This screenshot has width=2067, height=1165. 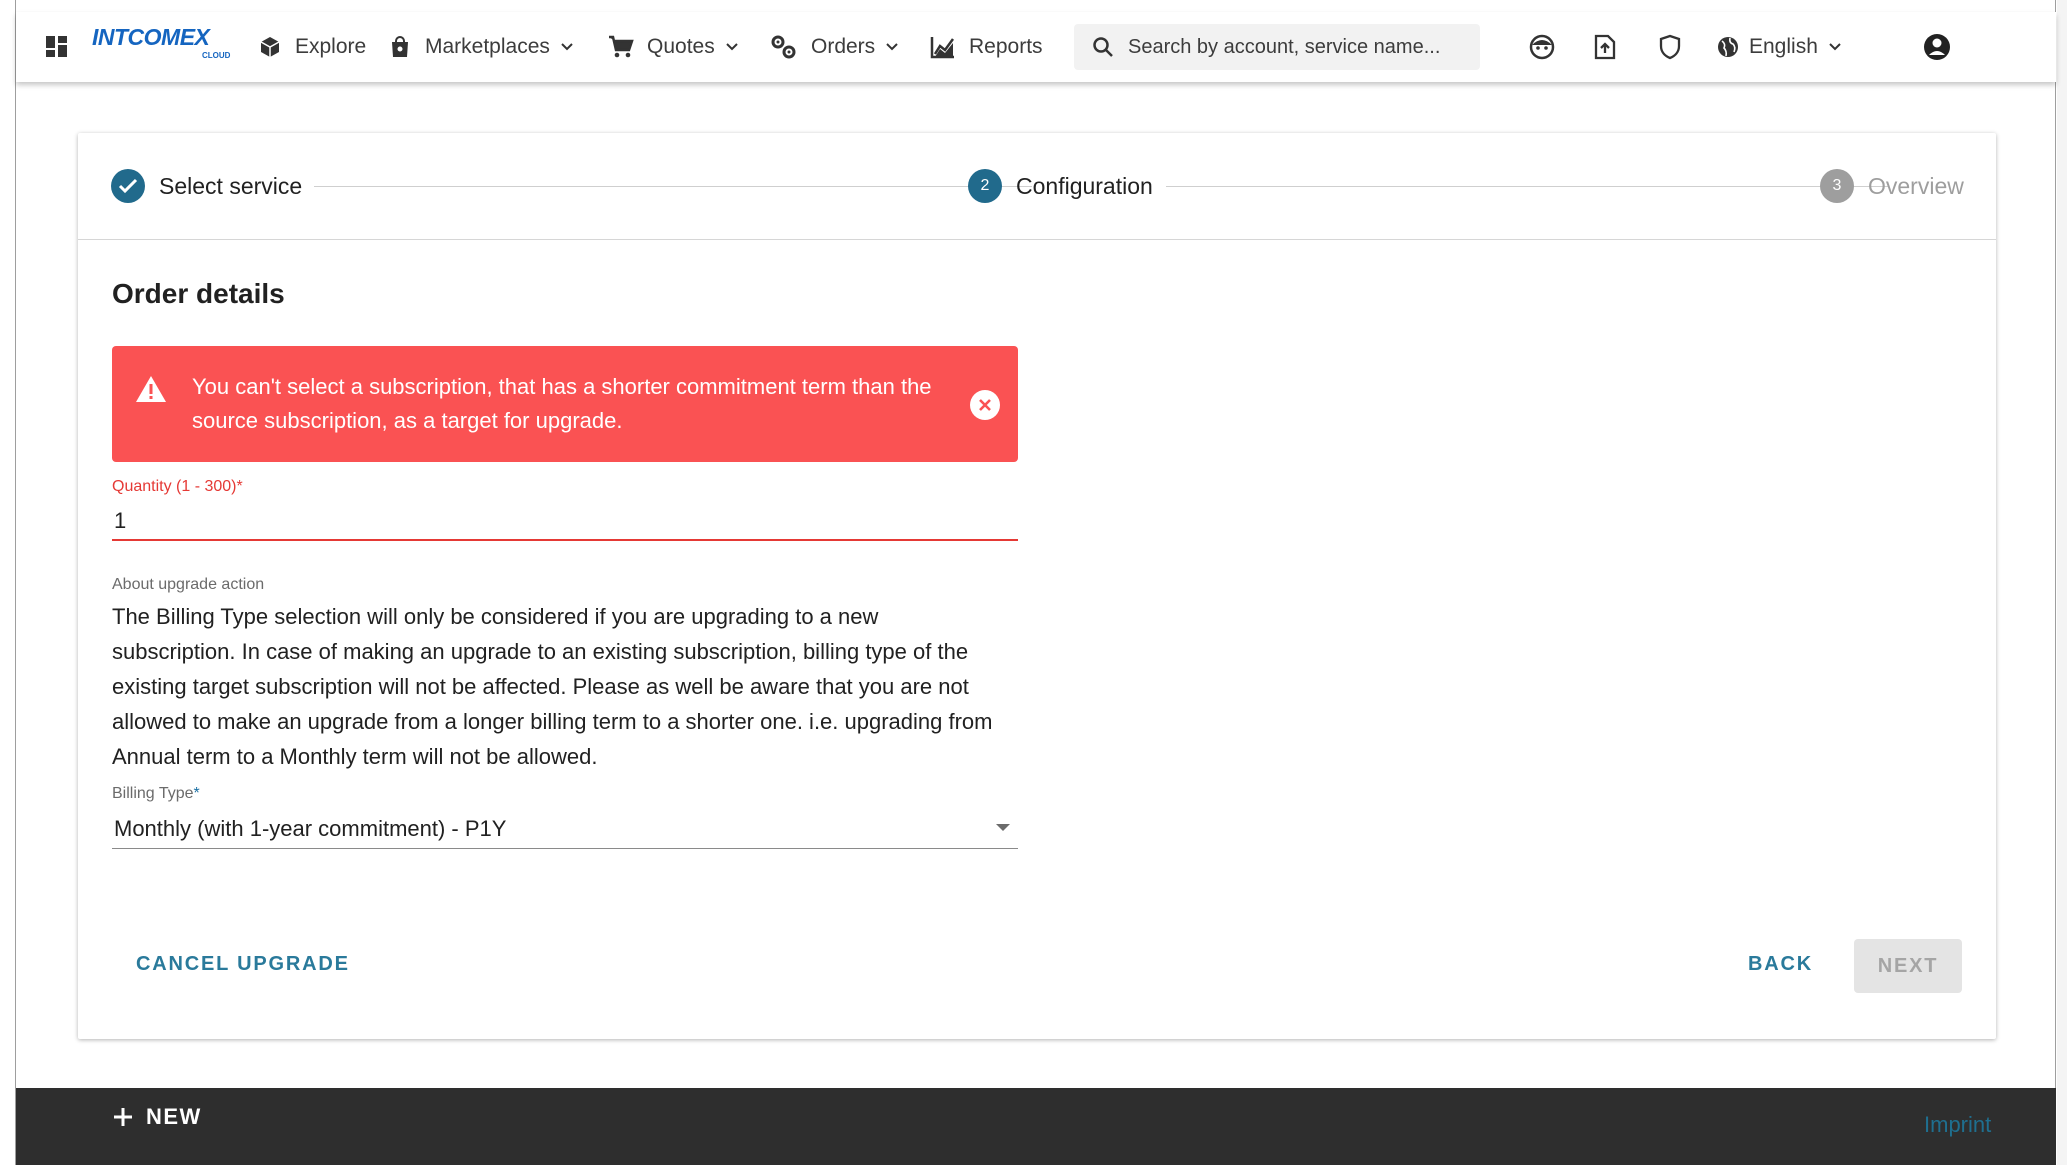 I want to click on imprint-link: Imprint, so click(x=1957, y=1125).